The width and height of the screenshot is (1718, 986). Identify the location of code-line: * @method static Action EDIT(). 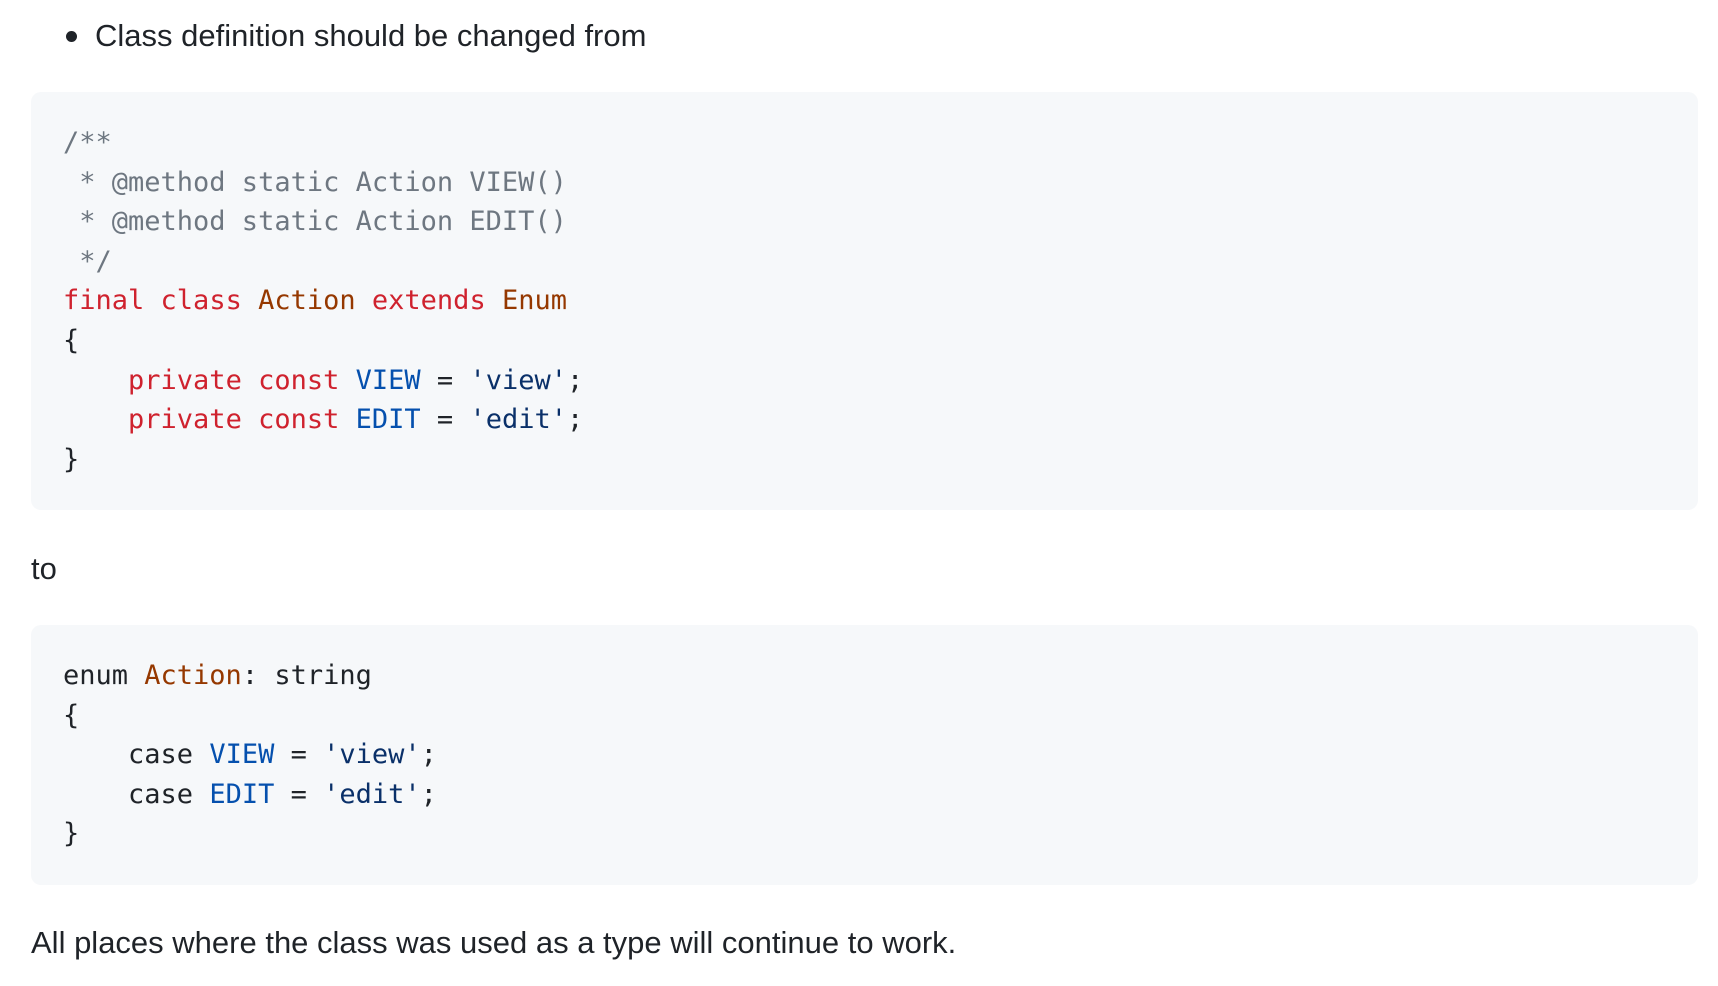
(315, 221).